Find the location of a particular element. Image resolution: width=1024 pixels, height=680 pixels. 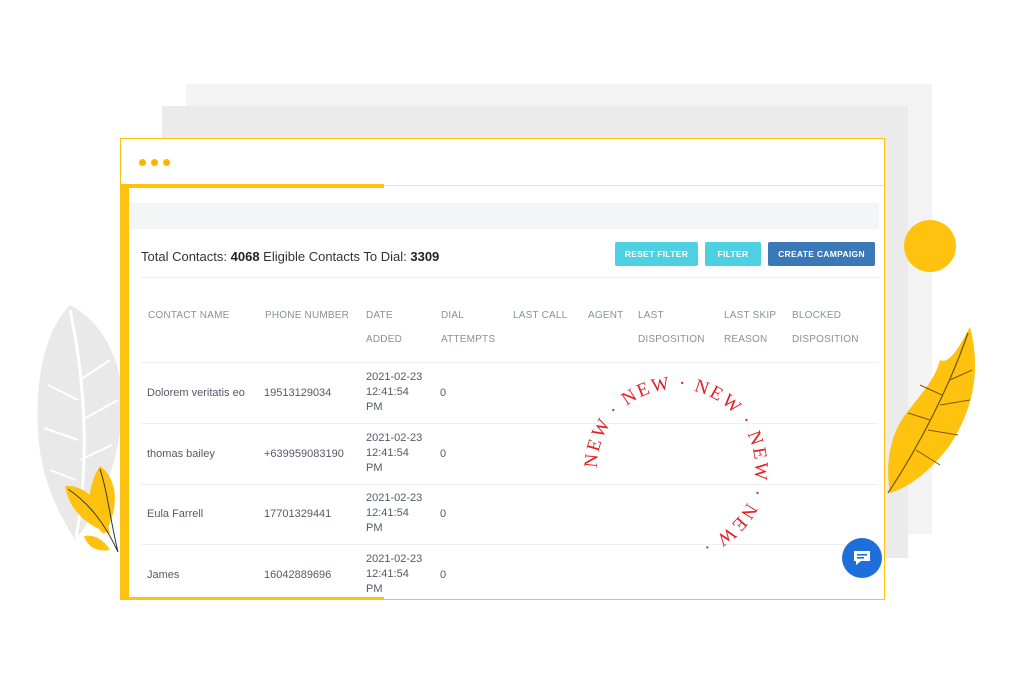

cell-phone-number: +639959083190 is located at coordinates (304, 454).